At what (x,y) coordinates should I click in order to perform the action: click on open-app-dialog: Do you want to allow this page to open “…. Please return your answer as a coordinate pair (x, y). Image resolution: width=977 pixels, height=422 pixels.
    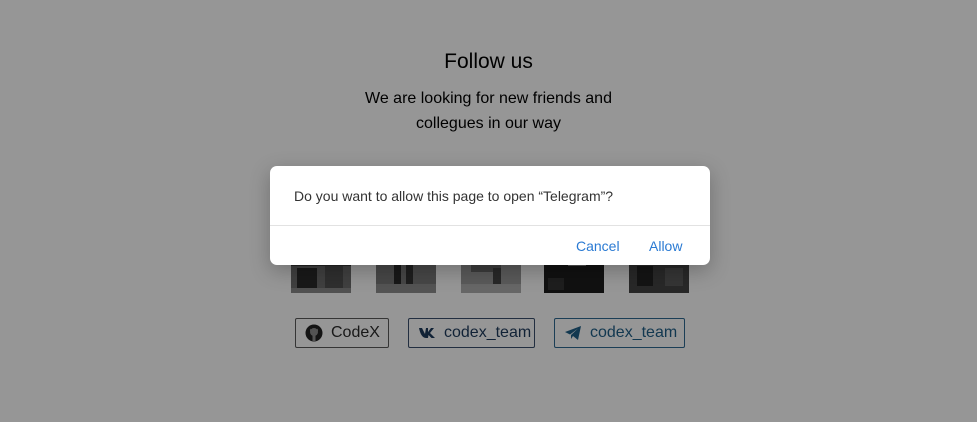
    Looking at the image, I should click on (490, 215).